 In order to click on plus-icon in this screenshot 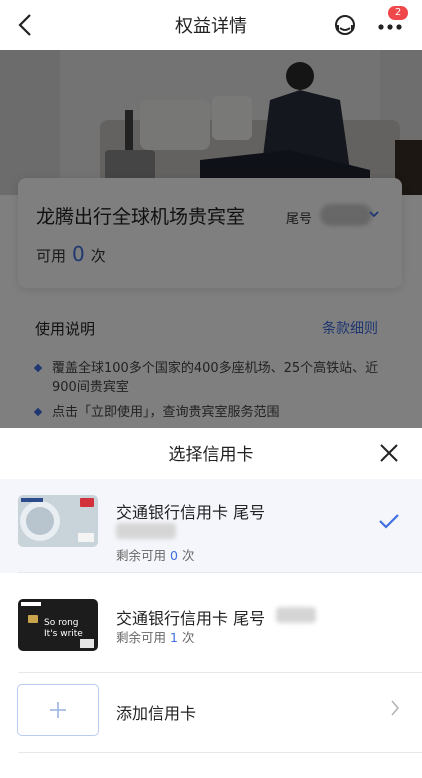, I will do `click(58, 710)`.